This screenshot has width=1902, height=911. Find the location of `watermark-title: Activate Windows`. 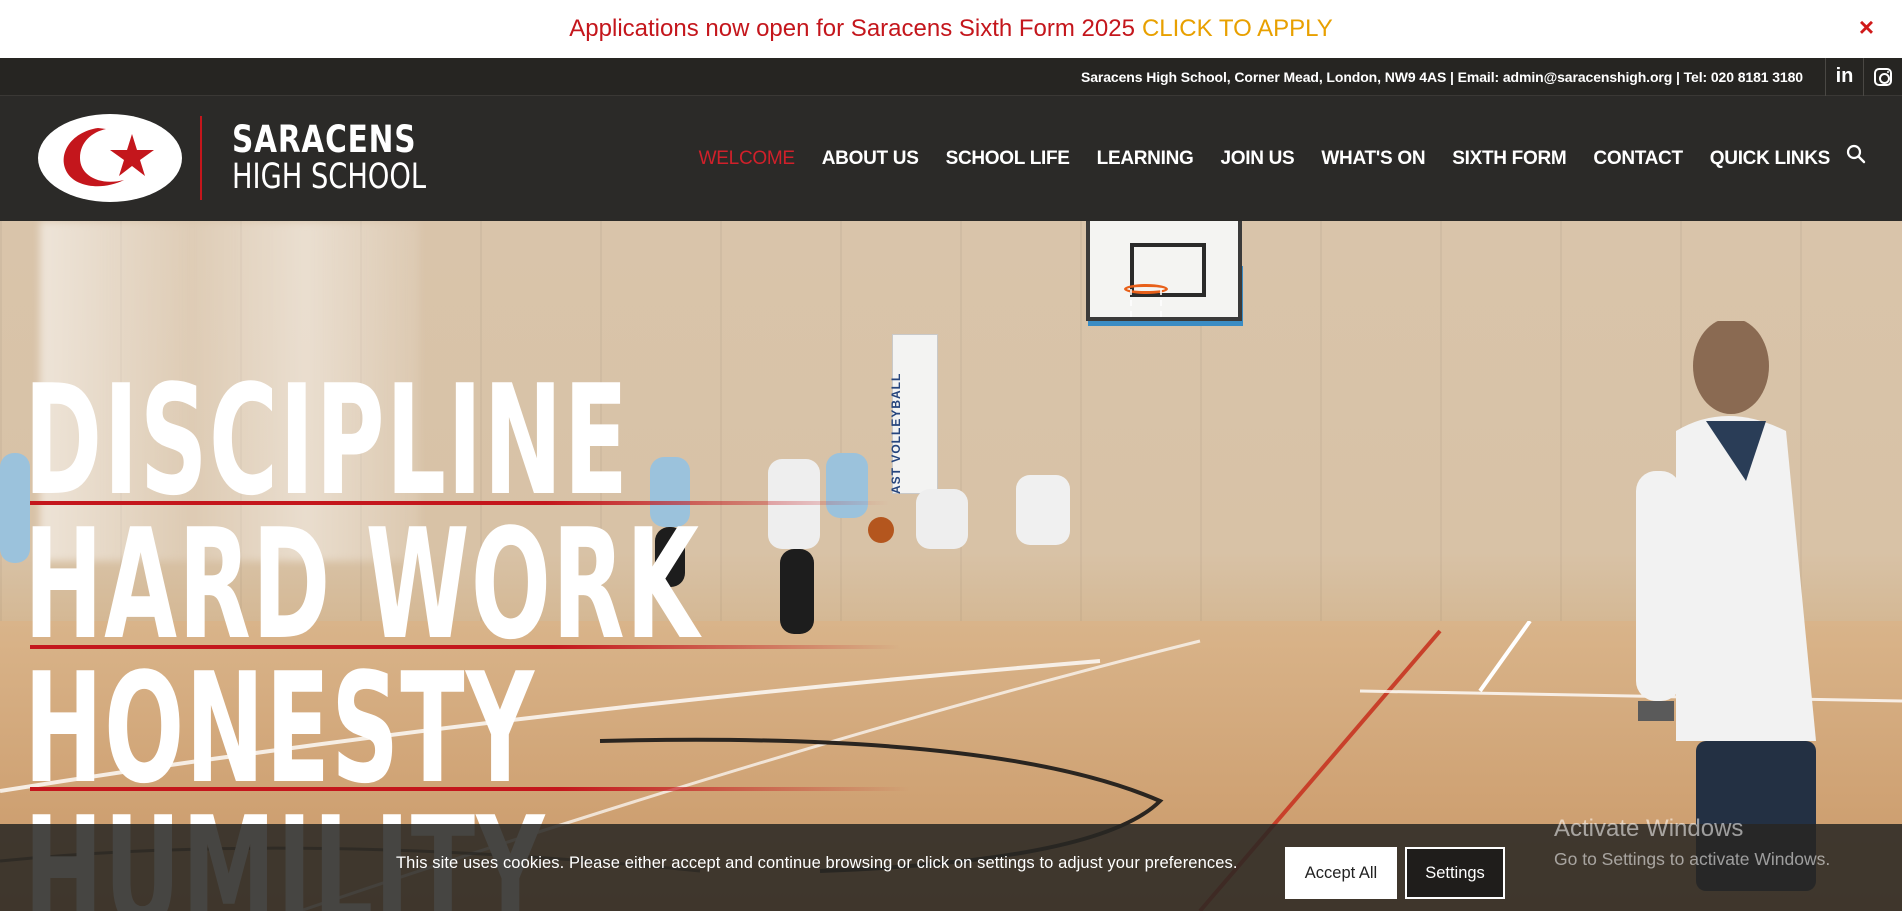

watermark-title: Activate Windows is located at coordinates (1649, 828).